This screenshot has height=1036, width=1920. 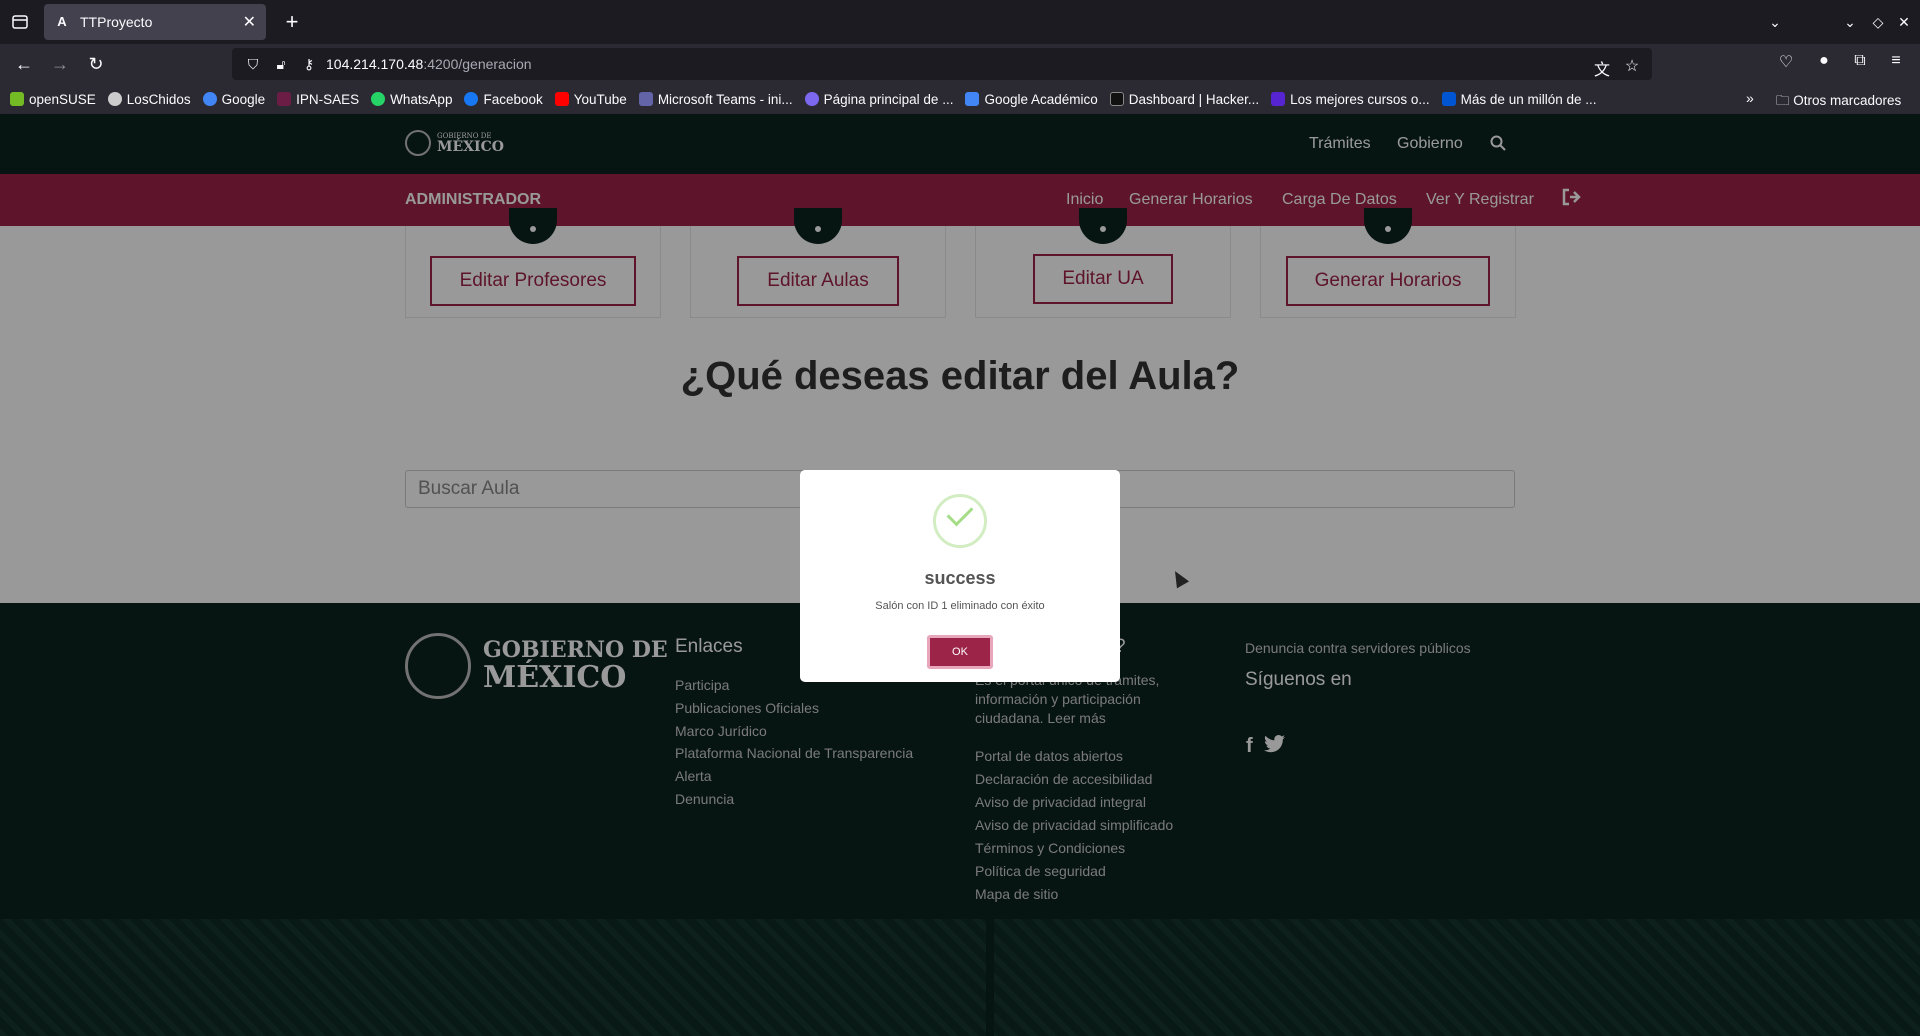 I want to click on bookmark-item: IPN-SAES, so click(x=318, y=99).